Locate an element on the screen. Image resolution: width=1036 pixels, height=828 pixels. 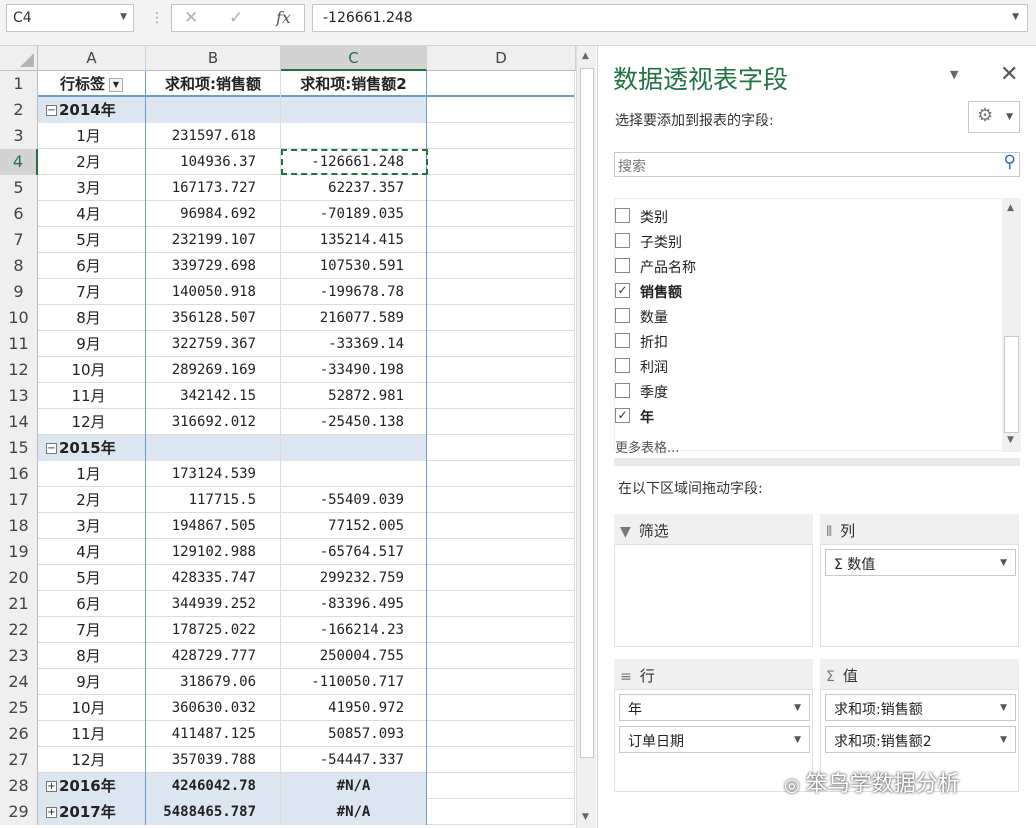
row-header: 16 is located at coordinates (19, 474).